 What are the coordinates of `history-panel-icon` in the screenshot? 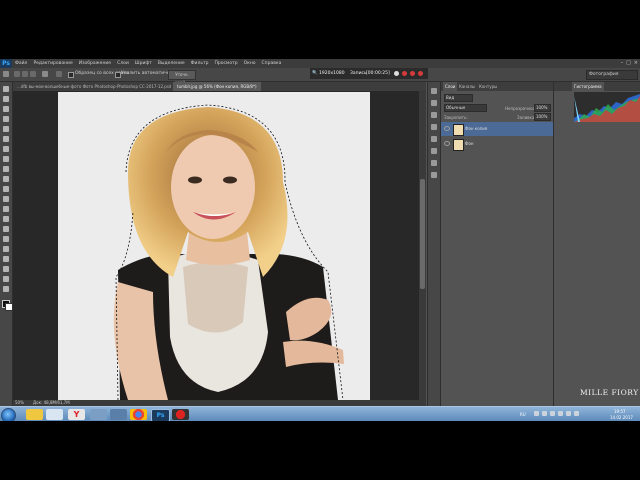 It's located at (434, 91).